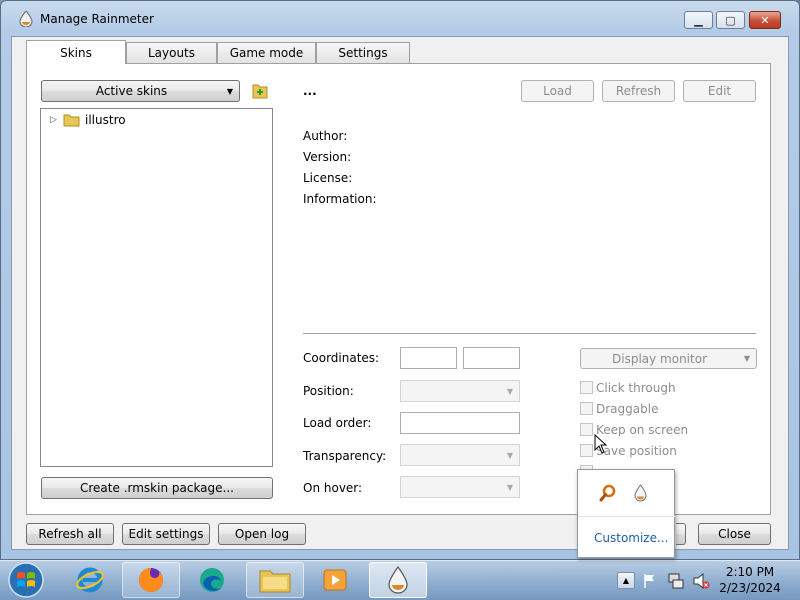 The width and height of the screenshot is (800, 600). What do you see at coordinates (491, 358) in the screenshot?
I see `coordinate-y-input` at bounding box center [491, 358].